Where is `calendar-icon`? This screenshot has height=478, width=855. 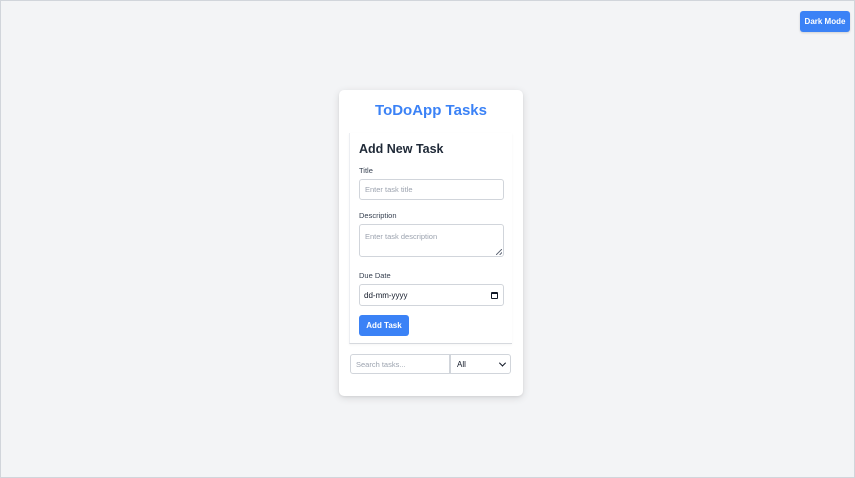
calendar-icon is located at coordinates (494, 295).